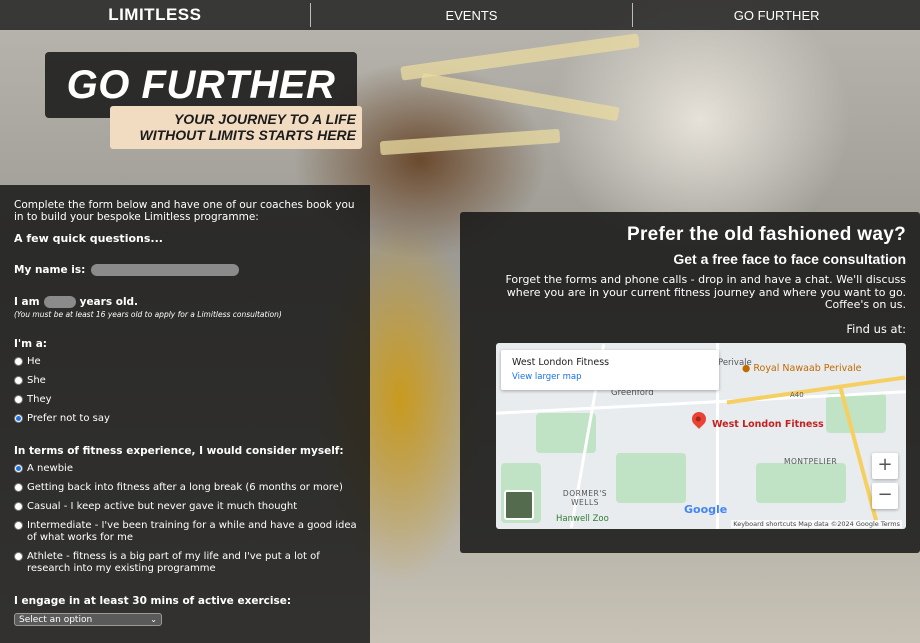 Image resolution: width=920 pixels, height=643 pixels. Describe the element at coordinates (56, 619) in the screenshot. I see `select-value: Select an option` at that location.